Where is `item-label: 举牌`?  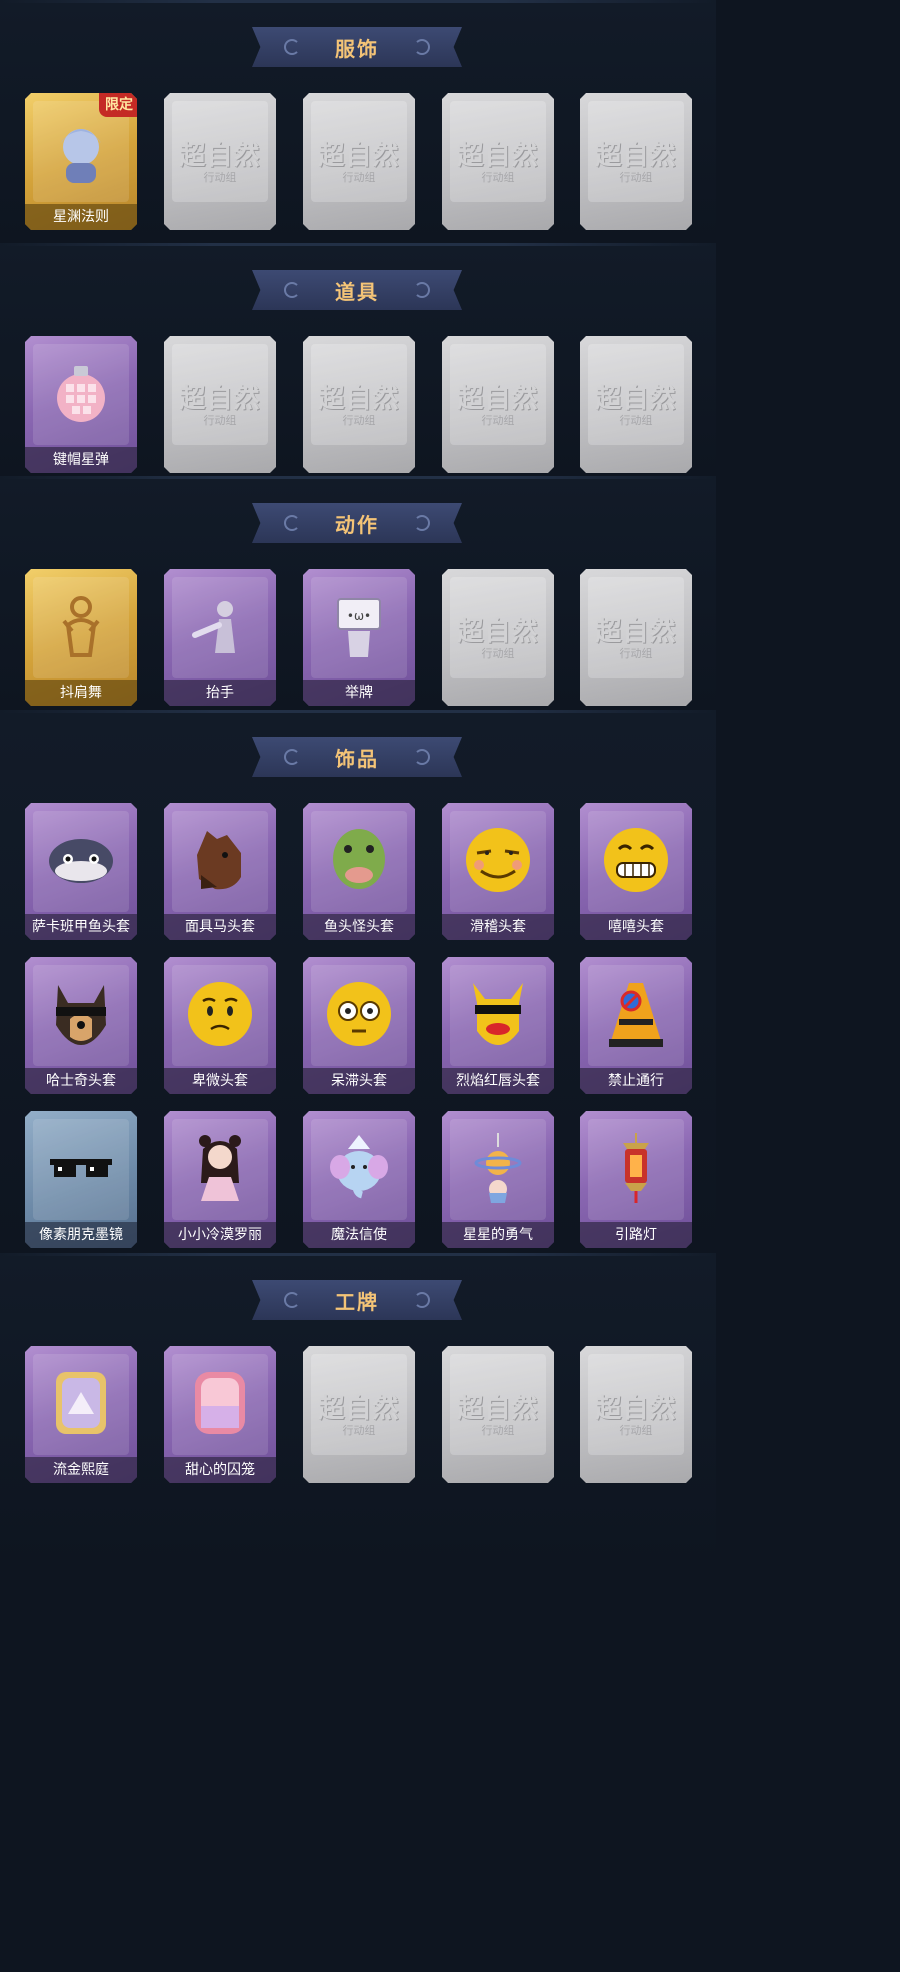
item-label: 举牌 is located at coordinates (359, 693).